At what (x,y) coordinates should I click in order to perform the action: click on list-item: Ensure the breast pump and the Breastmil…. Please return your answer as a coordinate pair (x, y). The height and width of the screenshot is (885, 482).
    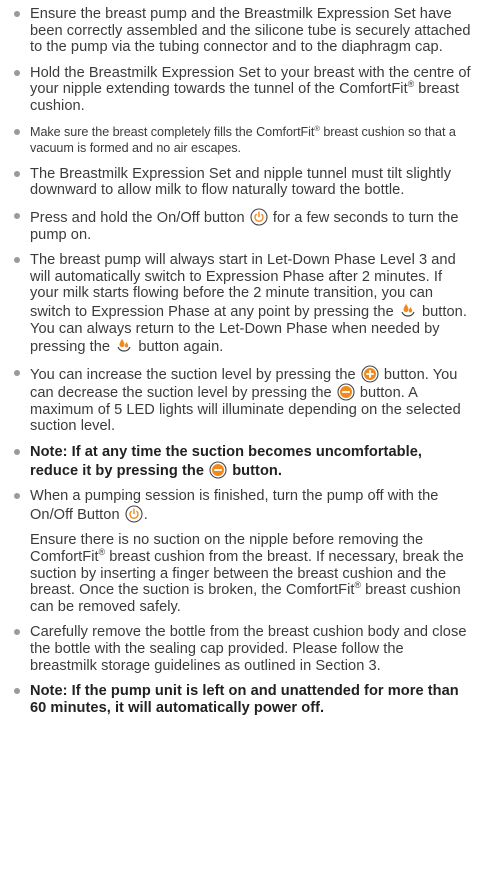
    Looking at the image, I should click on (244, 31).